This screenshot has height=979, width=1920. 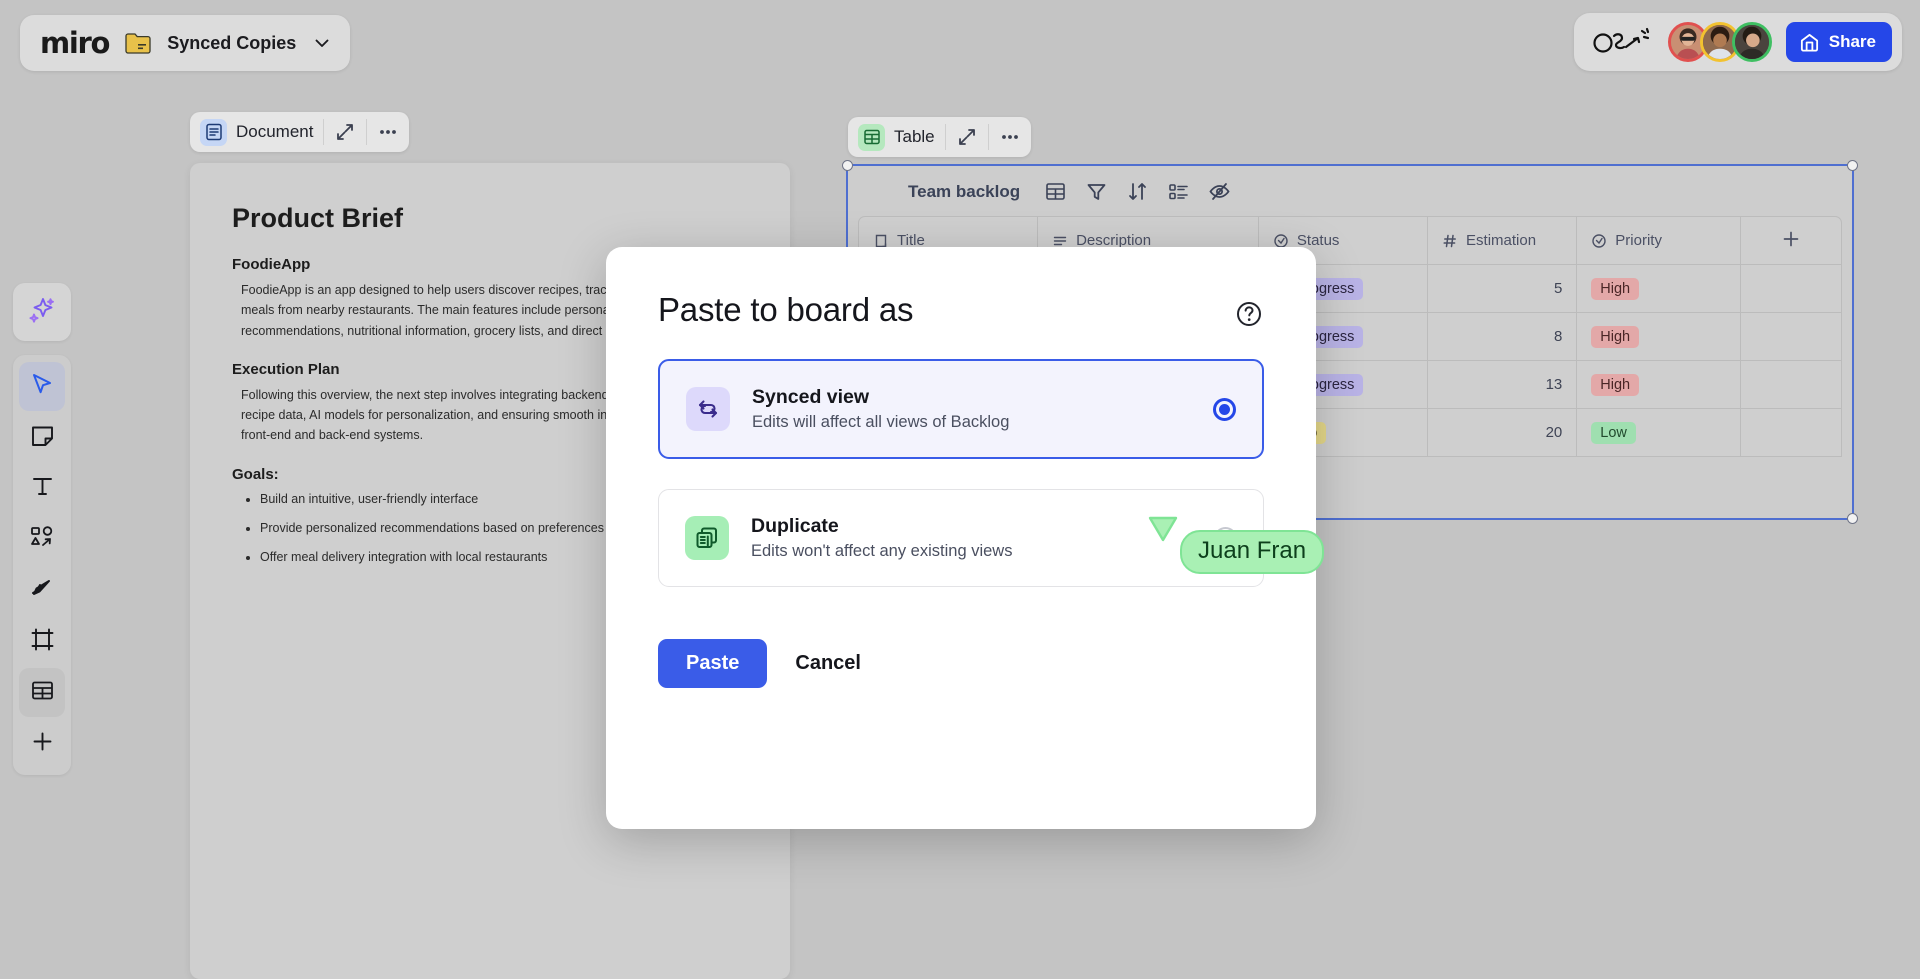 What do you see at coordinates (1450, 241) in the screenshot?
I see `number-hash-icon` at bounding box center [1450, 241].